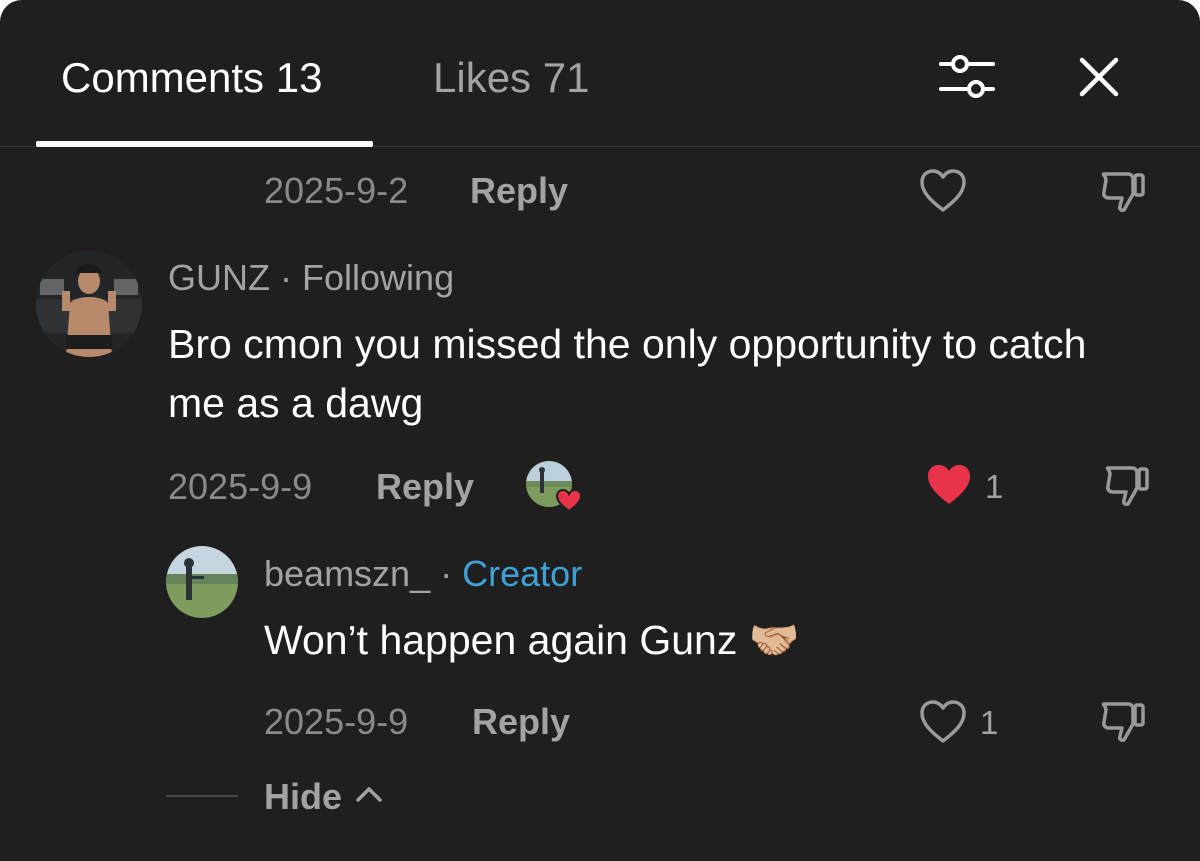 This screenshot has width=1200, height=861. I want to click on reply-header: beamszn_ · Creator, so click(423, 574).